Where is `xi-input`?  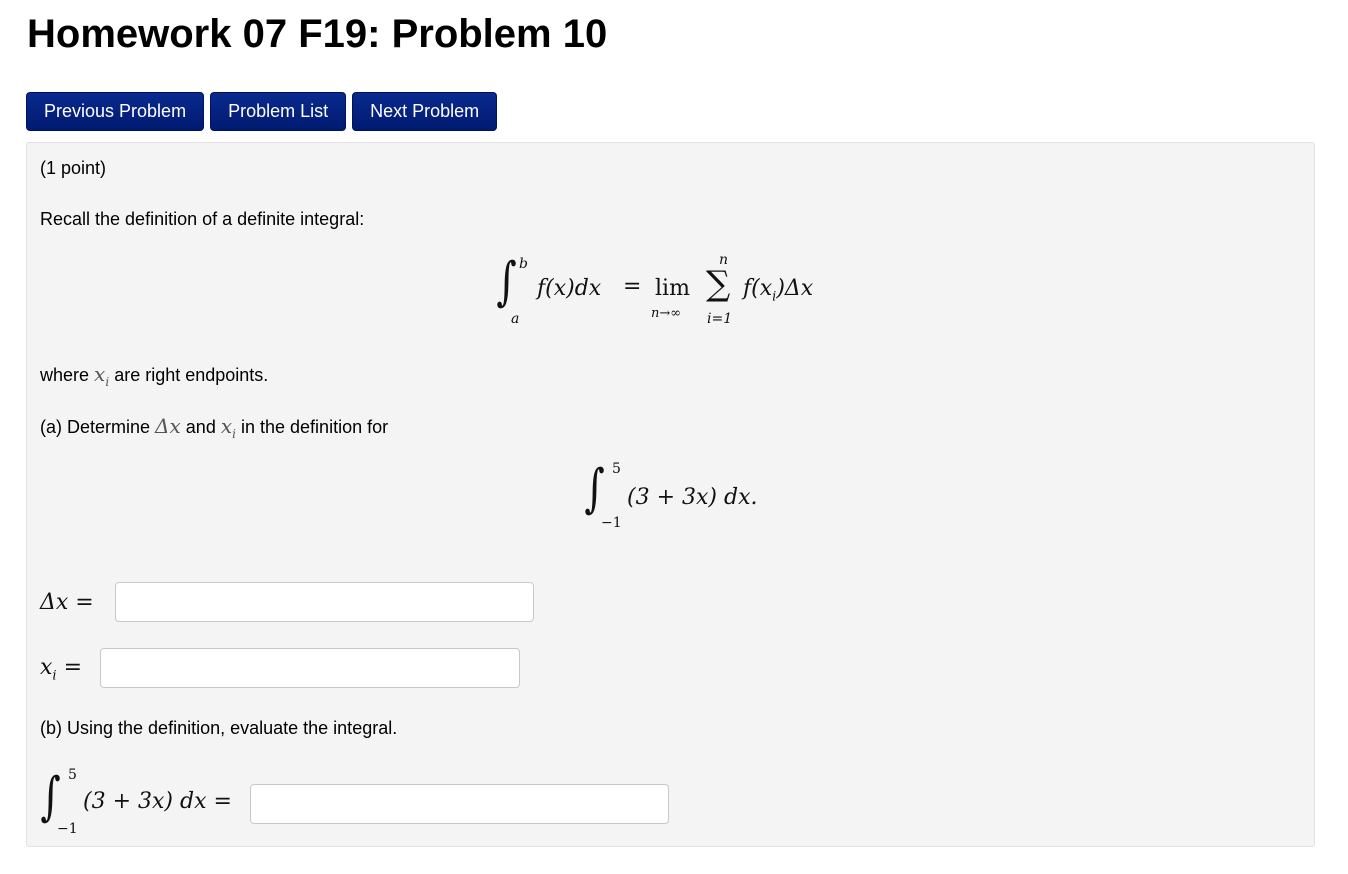 xi-input is located at coordinates (310, 668).